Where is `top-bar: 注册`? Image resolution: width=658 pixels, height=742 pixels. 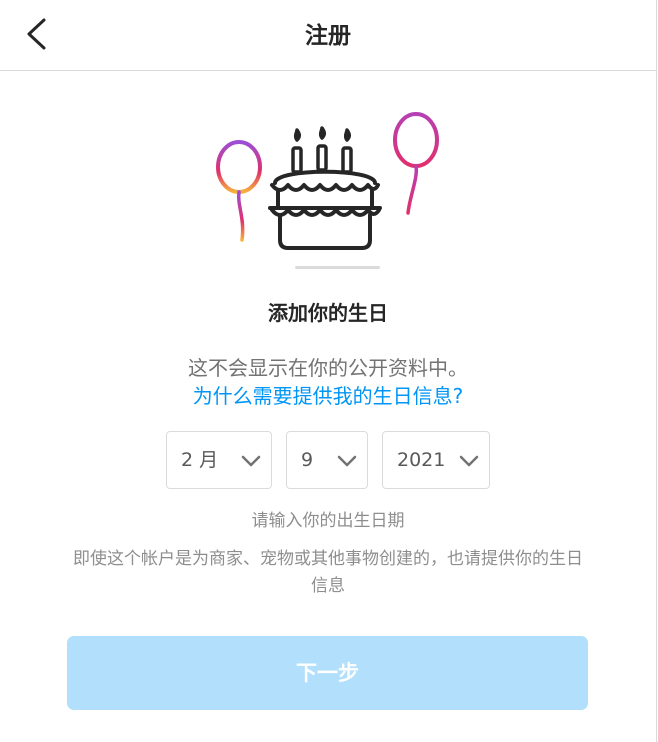
top-bar: 注册 is located at coordinates (328, 35).